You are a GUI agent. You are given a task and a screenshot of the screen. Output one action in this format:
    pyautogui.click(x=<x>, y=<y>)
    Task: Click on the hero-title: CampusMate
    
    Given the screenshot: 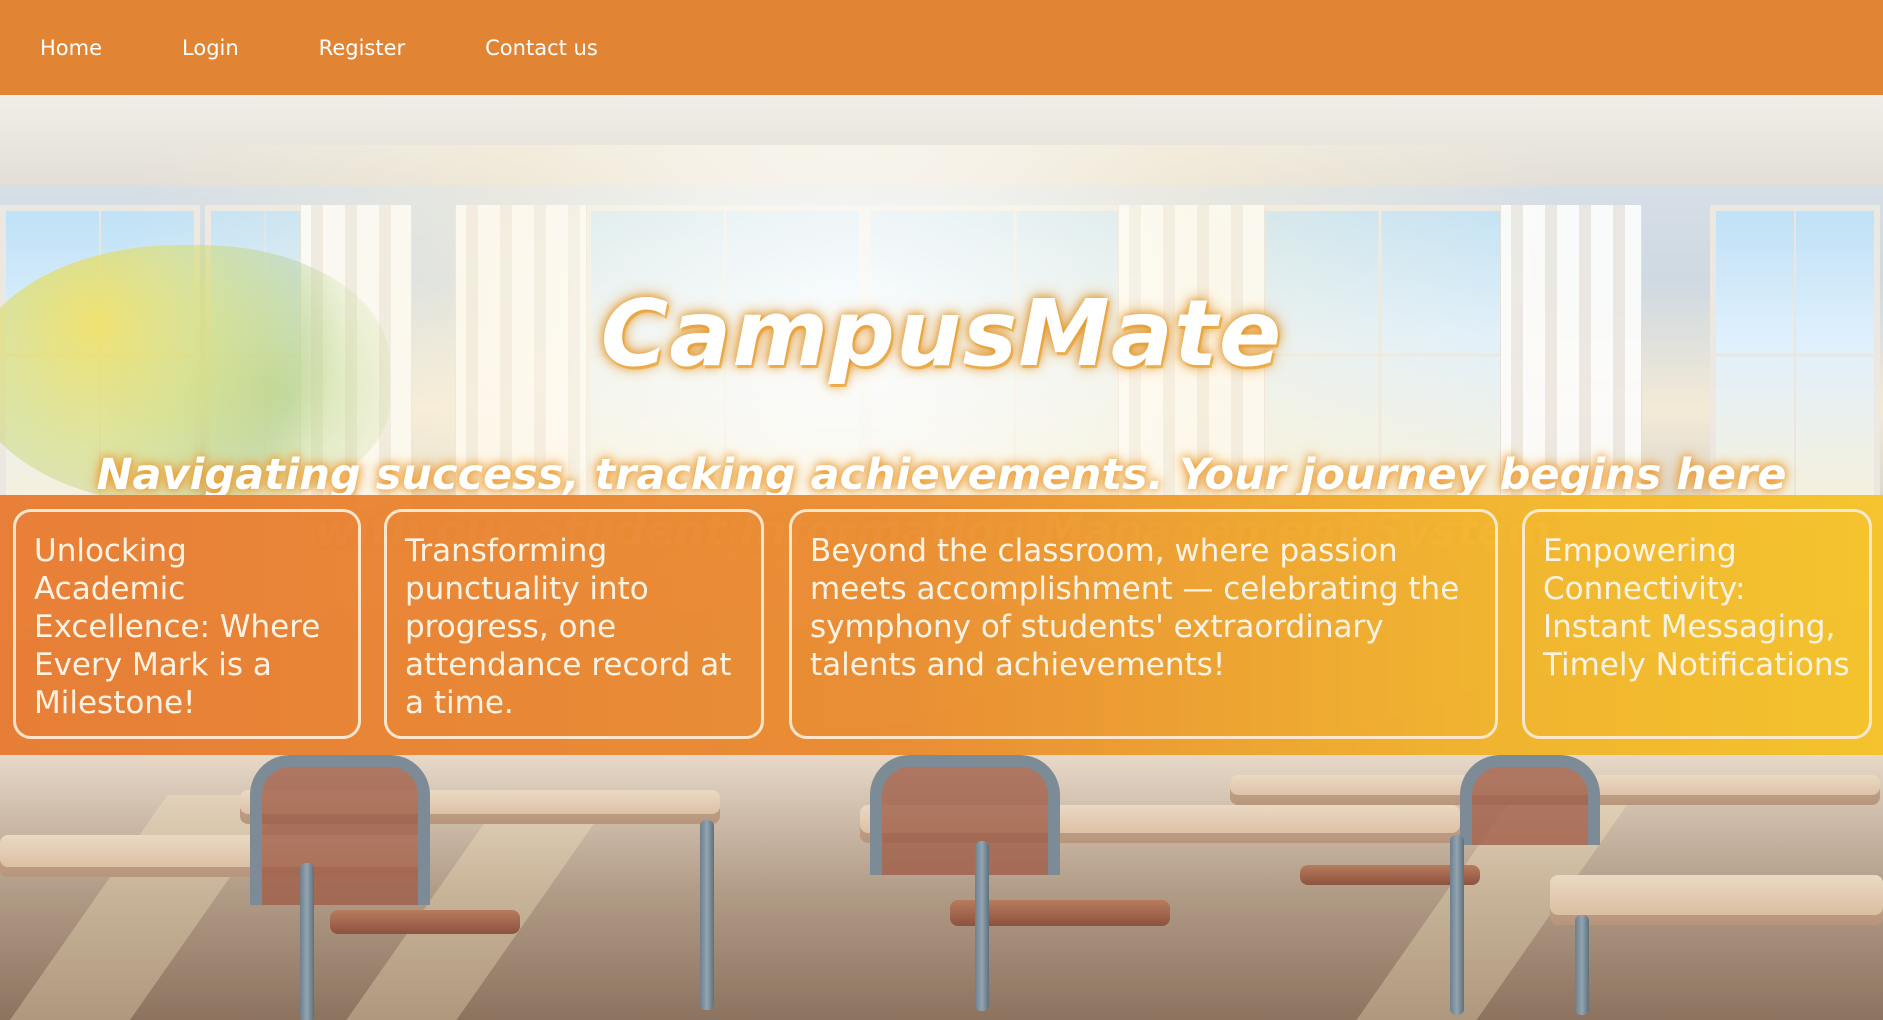 What is the action you would take?
    pyautogui.click(x=941, y=333)
    